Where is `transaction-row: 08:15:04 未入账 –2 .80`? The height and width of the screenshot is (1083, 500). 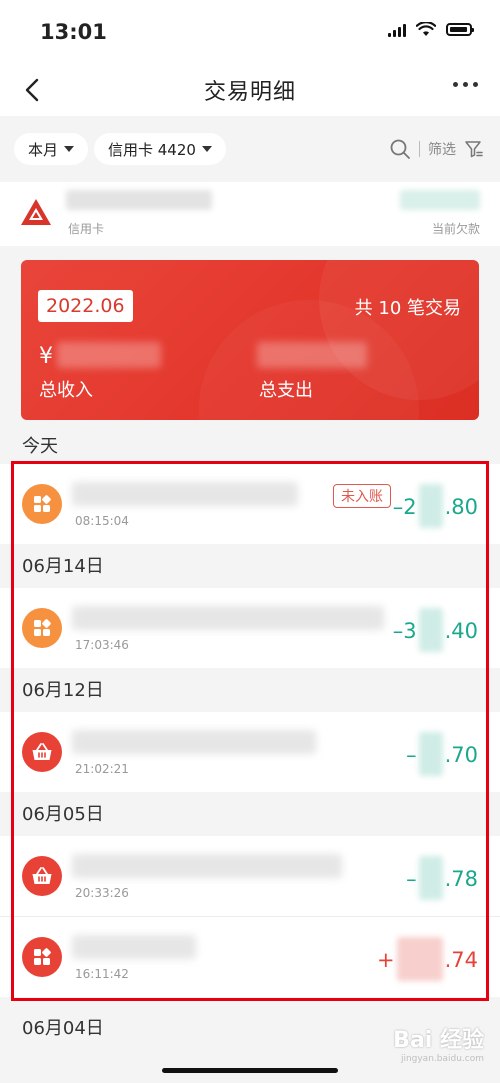
transaction-row: 08:15:04 未入账 –2 .80 is located at coordinates (250, 504).